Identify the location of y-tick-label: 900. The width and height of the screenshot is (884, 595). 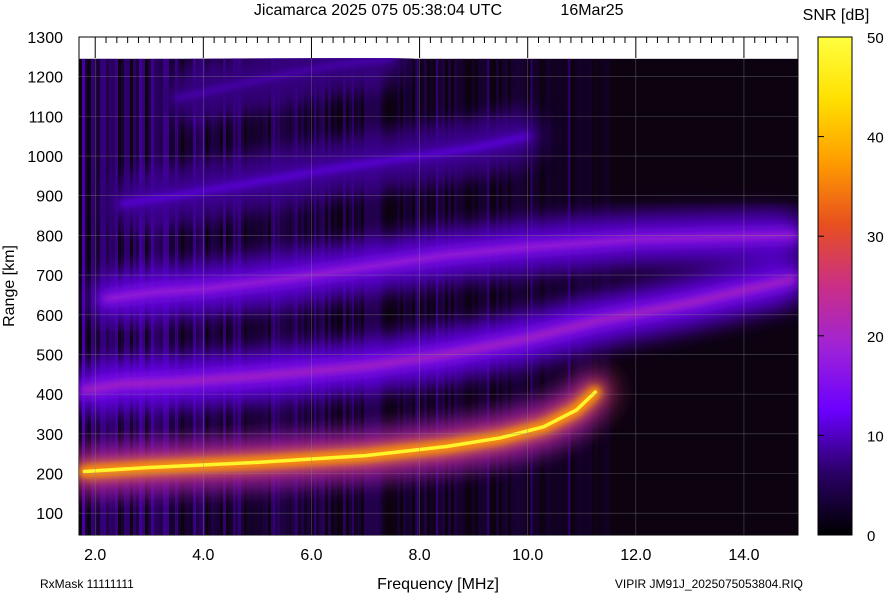
(49, 197).